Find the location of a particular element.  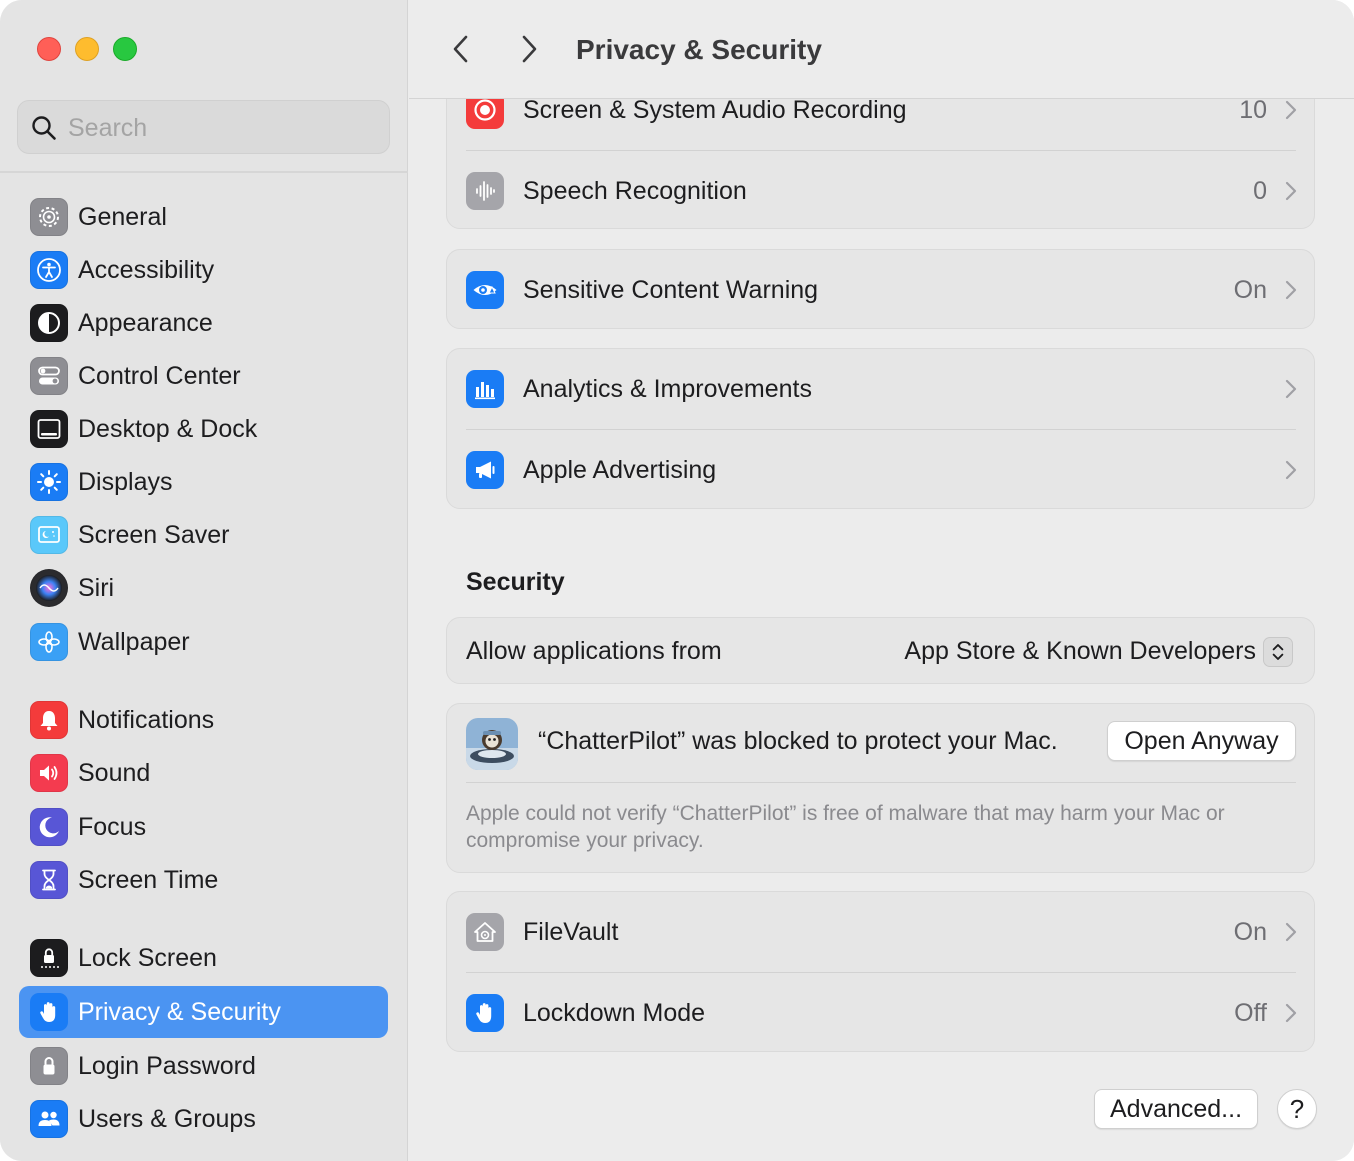

sidebar-item-label: Screen Time is located at coordinates (148, 880).